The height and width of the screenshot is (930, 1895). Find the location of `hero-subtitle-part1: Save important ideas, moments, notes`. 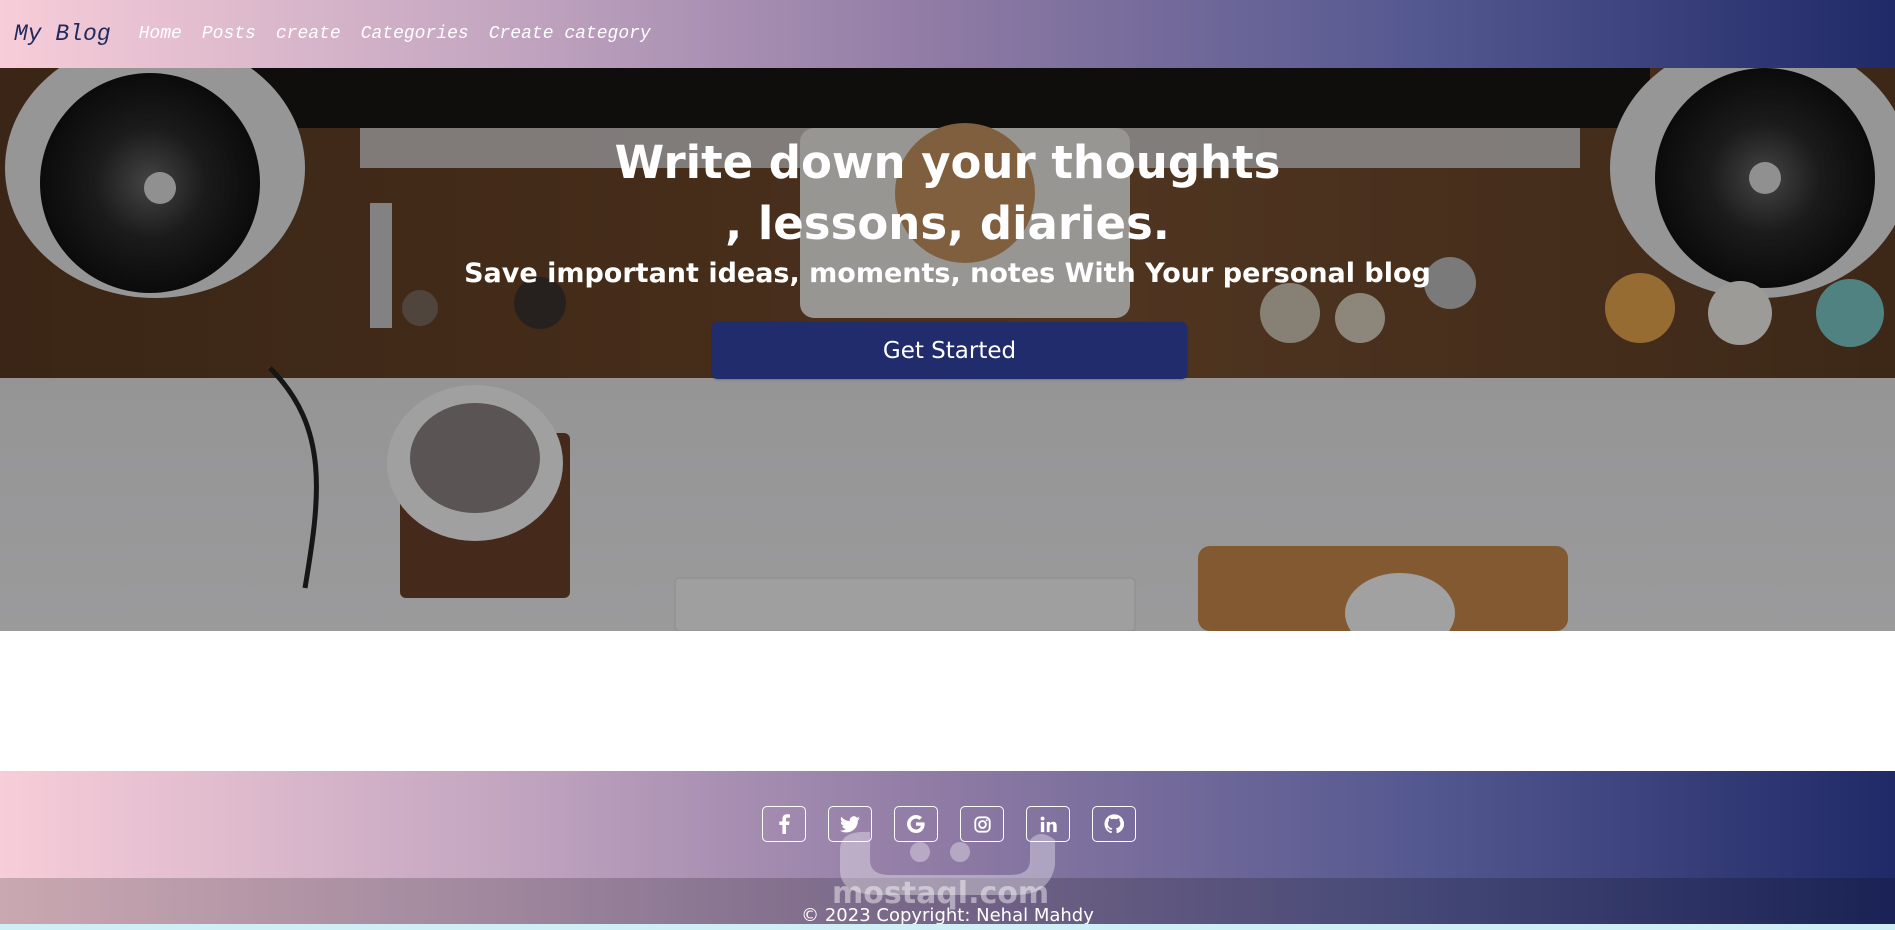

hero-subtitle-part1: Save important ideas, moments, notes is located at coordinates (764, 273).